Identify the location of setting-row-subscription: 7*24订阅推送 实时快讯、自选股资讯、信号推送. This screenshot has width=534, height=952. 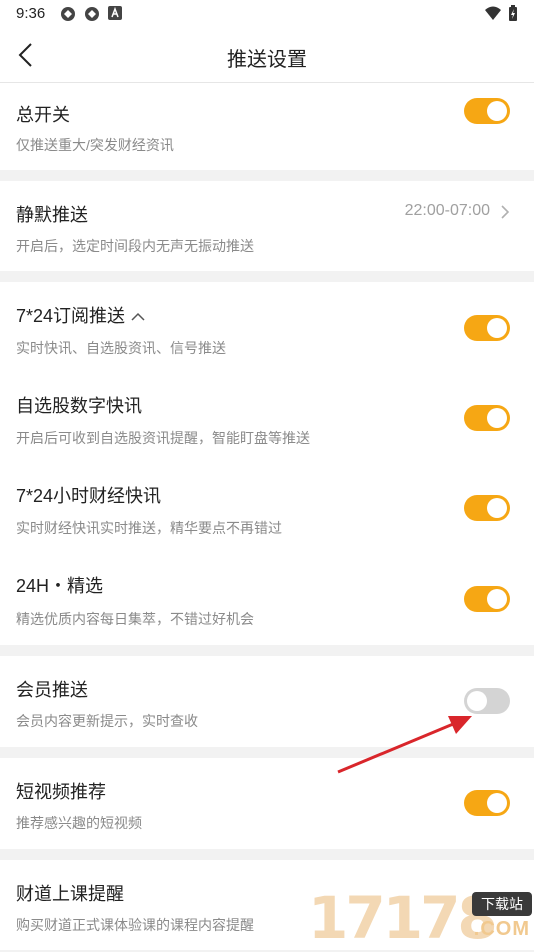
(267, 327).